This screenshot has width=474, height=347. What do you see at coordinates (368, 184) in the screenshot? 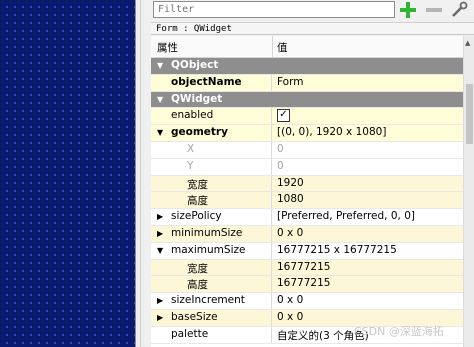
I see `value-cell: 1920` at bounding box center [368, 184].